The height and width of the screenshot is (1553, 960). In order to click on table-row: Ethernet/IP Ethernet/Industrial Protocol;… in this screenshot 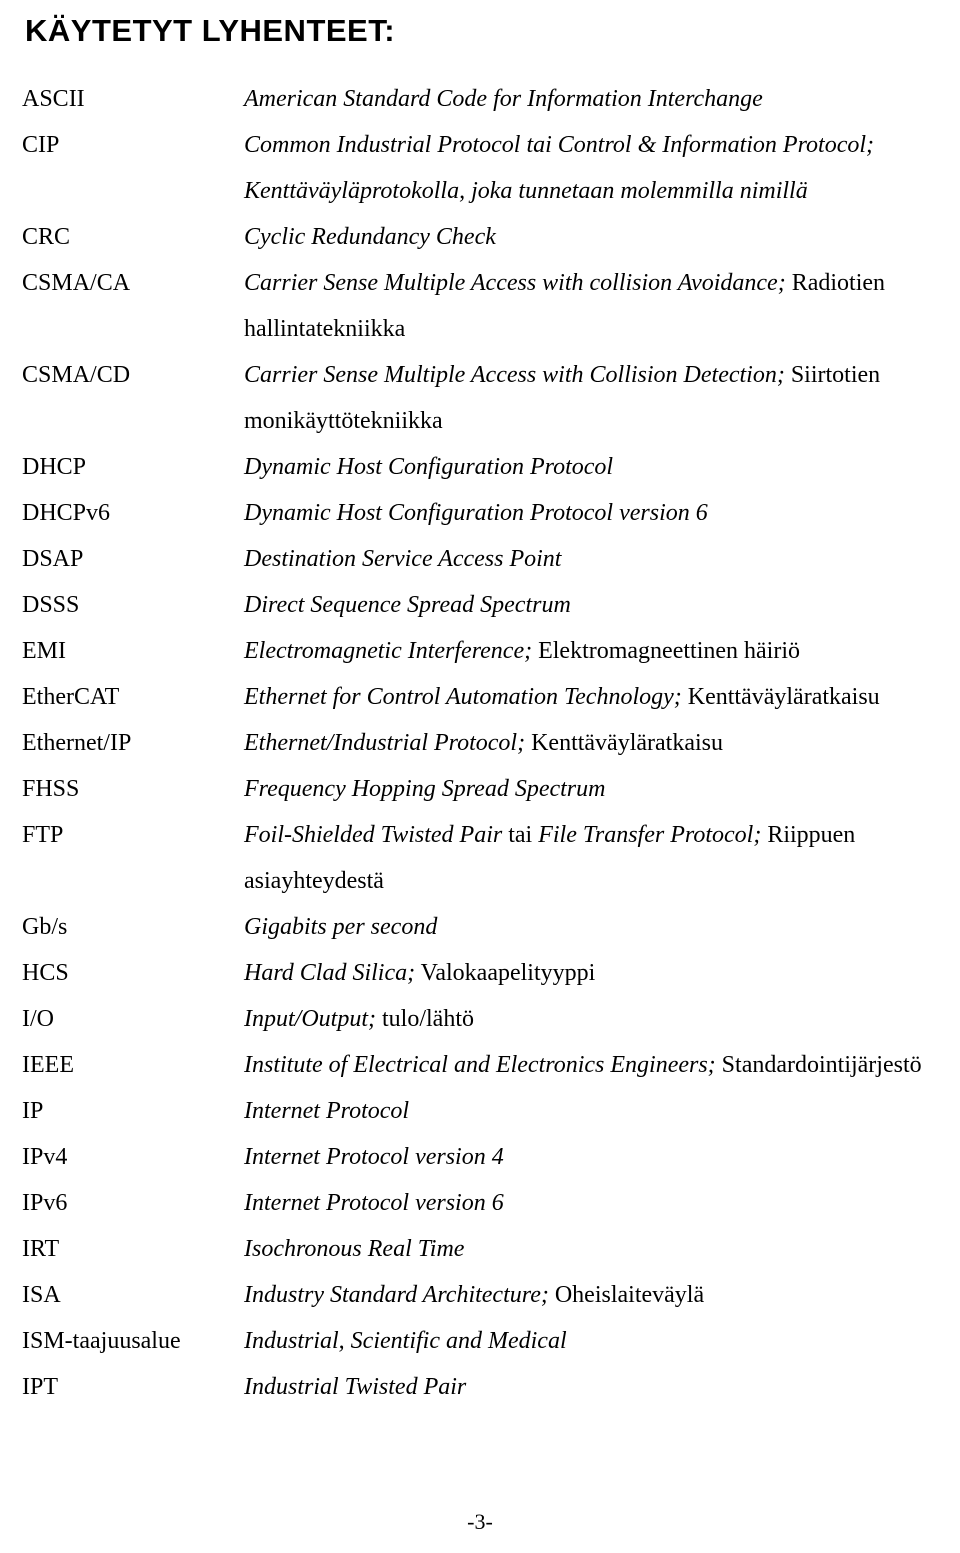, I will do `click(480, 743)`.